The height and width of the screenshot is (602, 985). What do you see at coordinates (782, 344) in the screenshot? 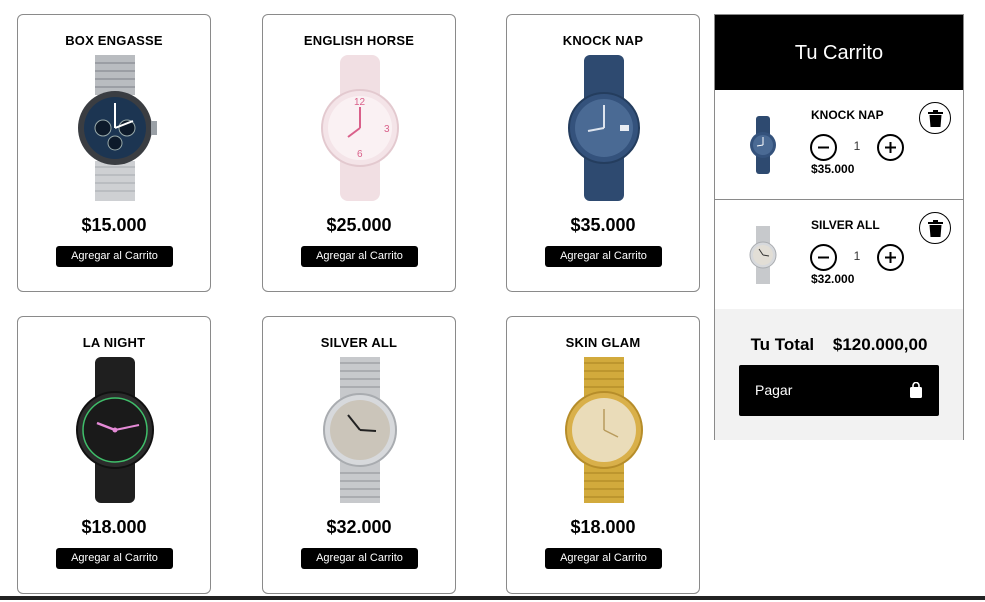
I see `total-label: Tu Total` at bounding box center [782, 344].